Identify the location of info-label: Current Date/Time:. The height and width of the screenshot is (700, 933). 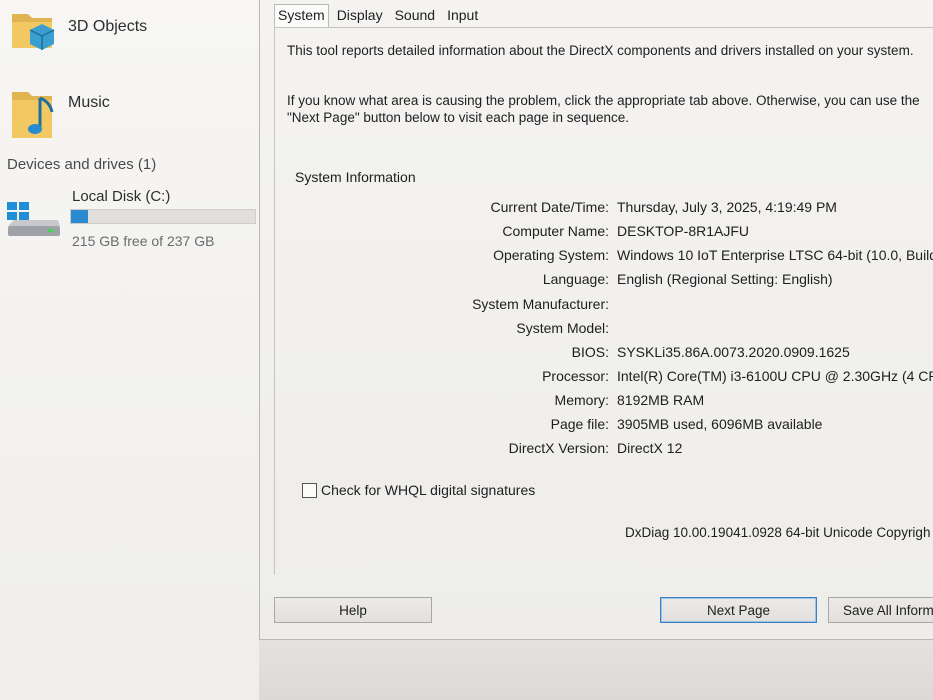
(549, 207).